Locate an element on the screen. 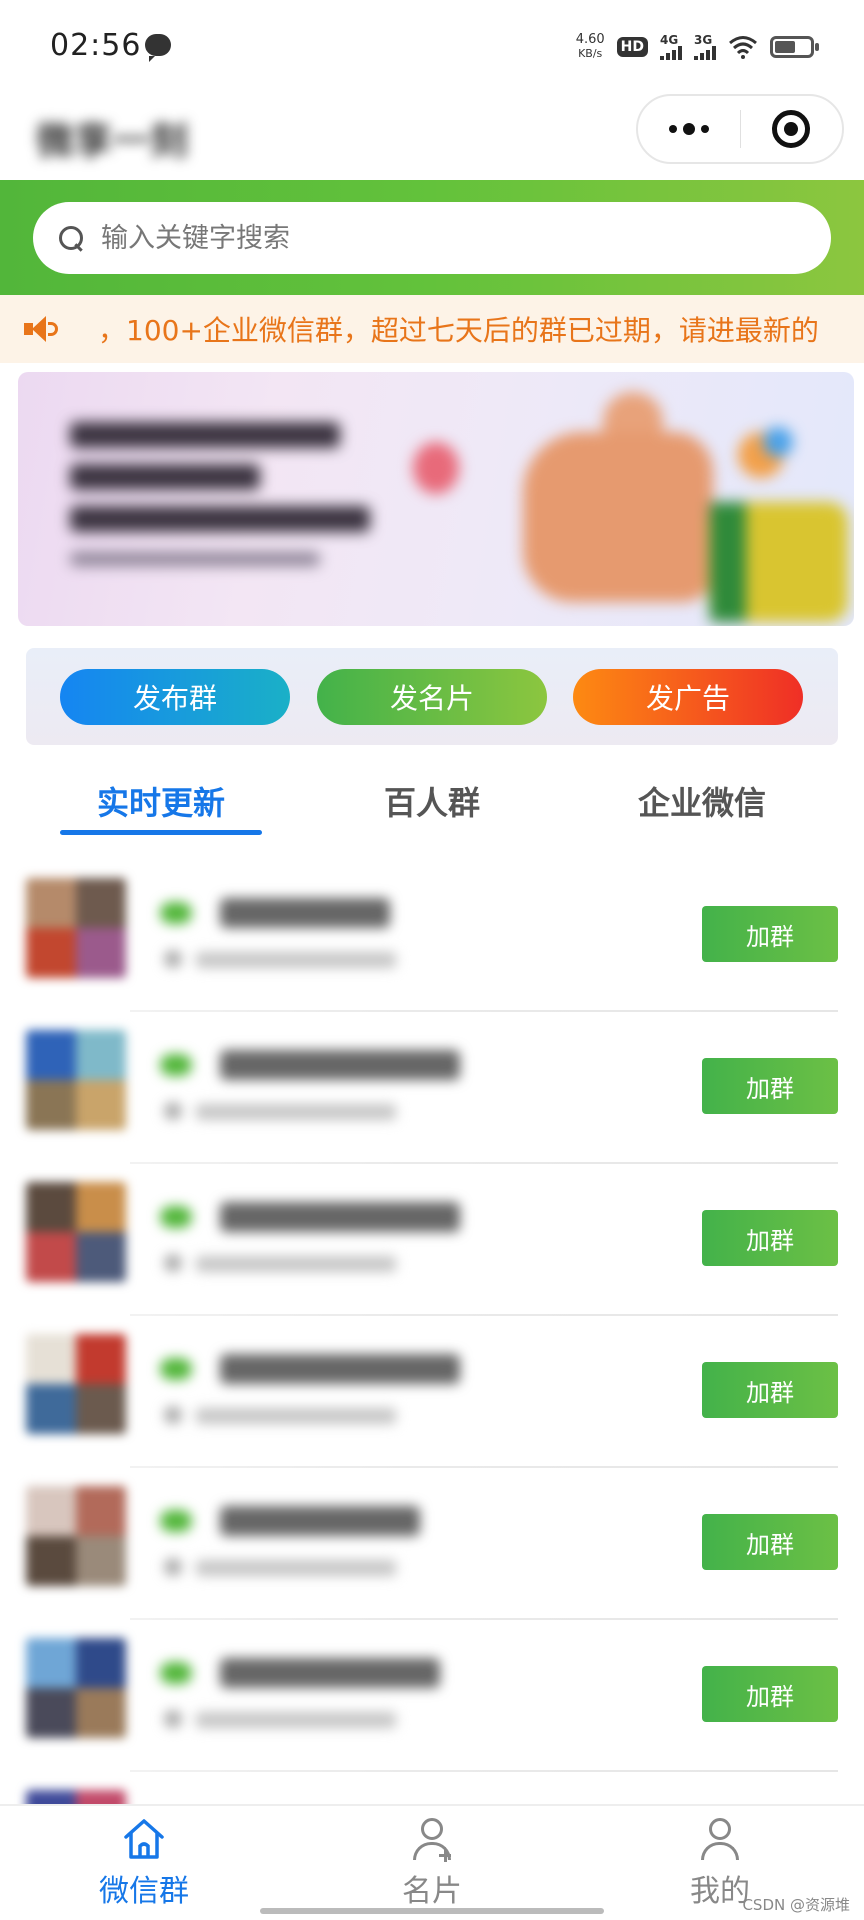 The height and width of the screenshot is (1920, 864). signal-3g-icon: 3G is located at coordinates (705, 47).